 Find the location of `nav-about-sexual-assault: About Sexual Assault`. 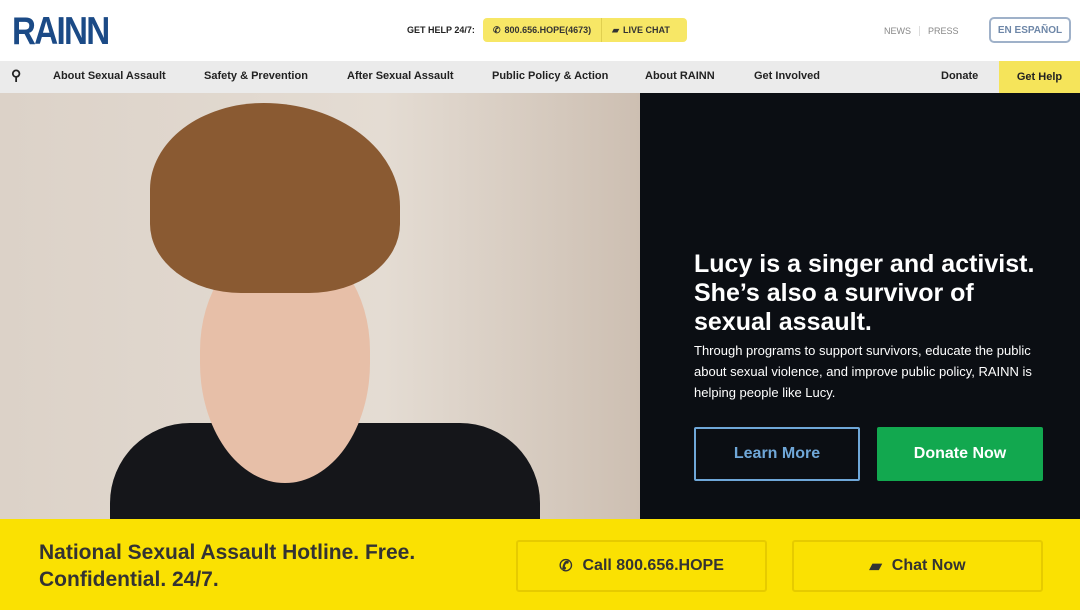

nav-about-sexual-assault: About Sexual Assault is located at coordinates (109, 76).